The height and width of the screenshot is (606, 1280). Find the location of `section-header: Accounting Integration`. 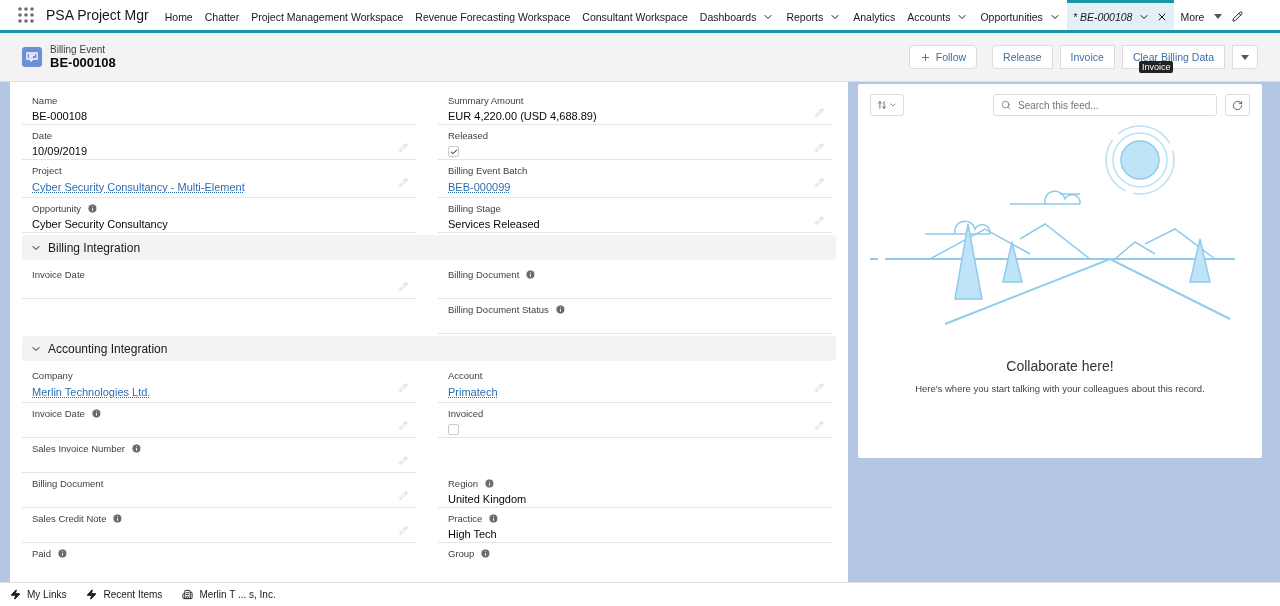

section-header: Accounting Integration is located at coordinates (429, 348).